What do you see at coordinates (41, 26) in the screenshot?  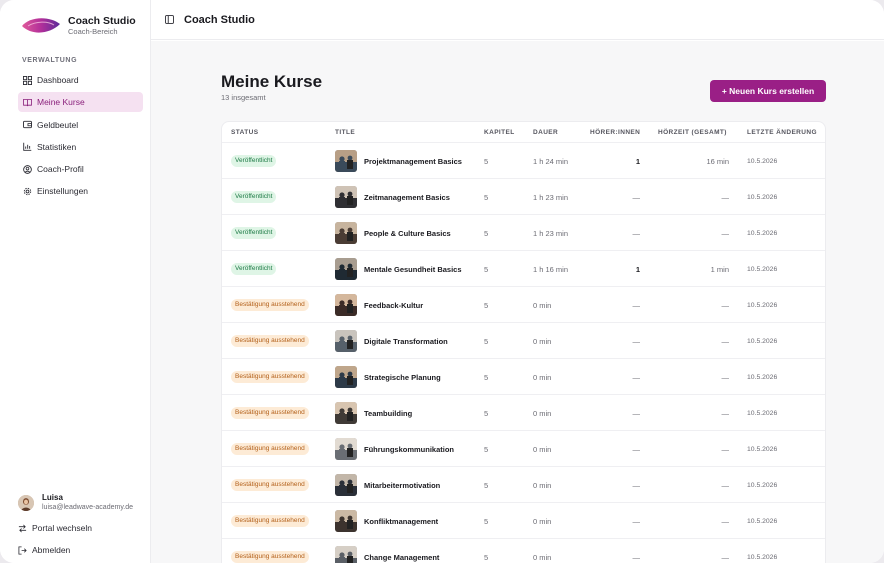 I see `brand-logo` at bounding box center [41, 26].